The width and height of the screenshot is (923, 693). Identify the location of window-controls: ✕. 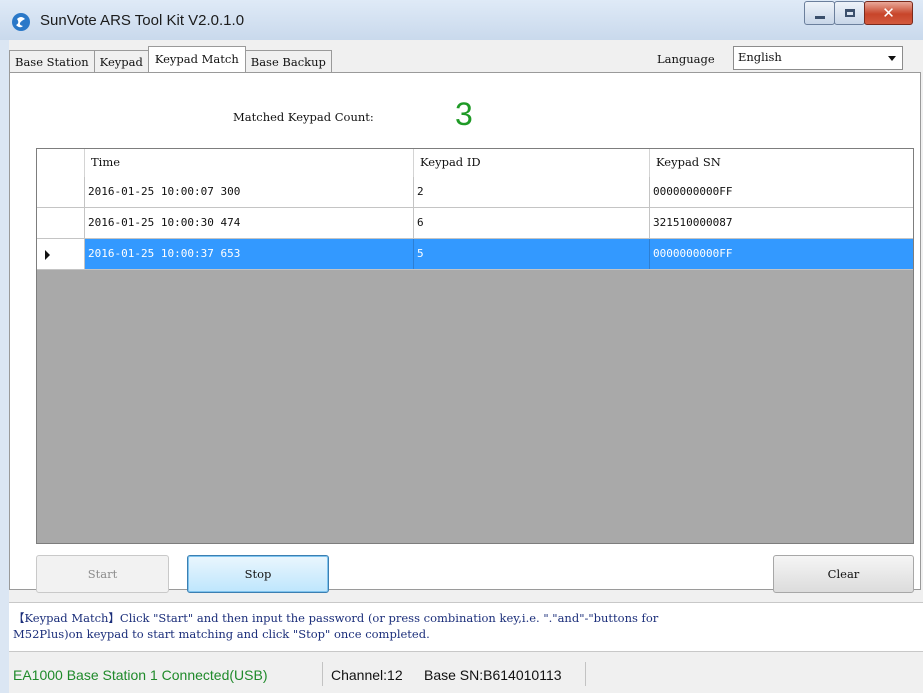
(858, 14).